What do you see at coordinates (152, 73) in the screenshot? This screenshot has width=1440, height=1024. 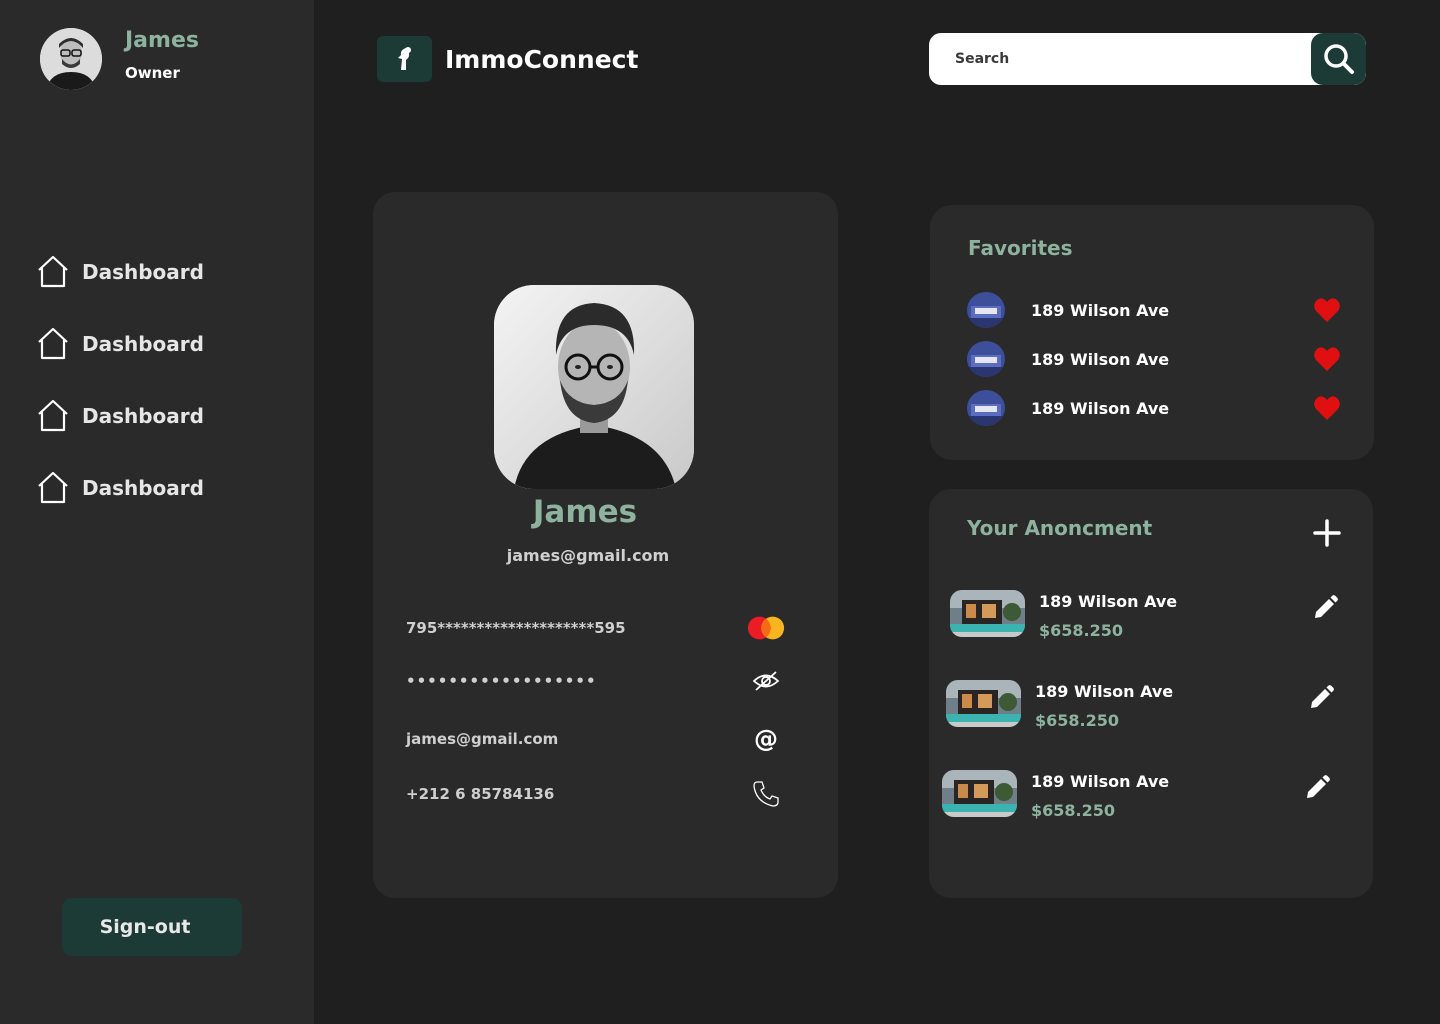 I see `user-role: Owner` at bounding box center [152, 73].